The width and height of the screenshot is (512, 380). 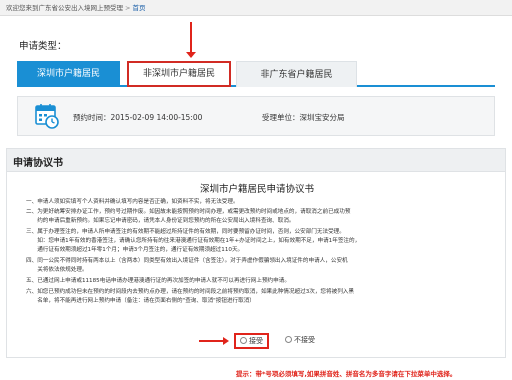 I want to click on apply-type-tabs: 深圳市户籍居民 非深圳市户籍居民 非广东省户籍居民, so click(x=256, y=74).